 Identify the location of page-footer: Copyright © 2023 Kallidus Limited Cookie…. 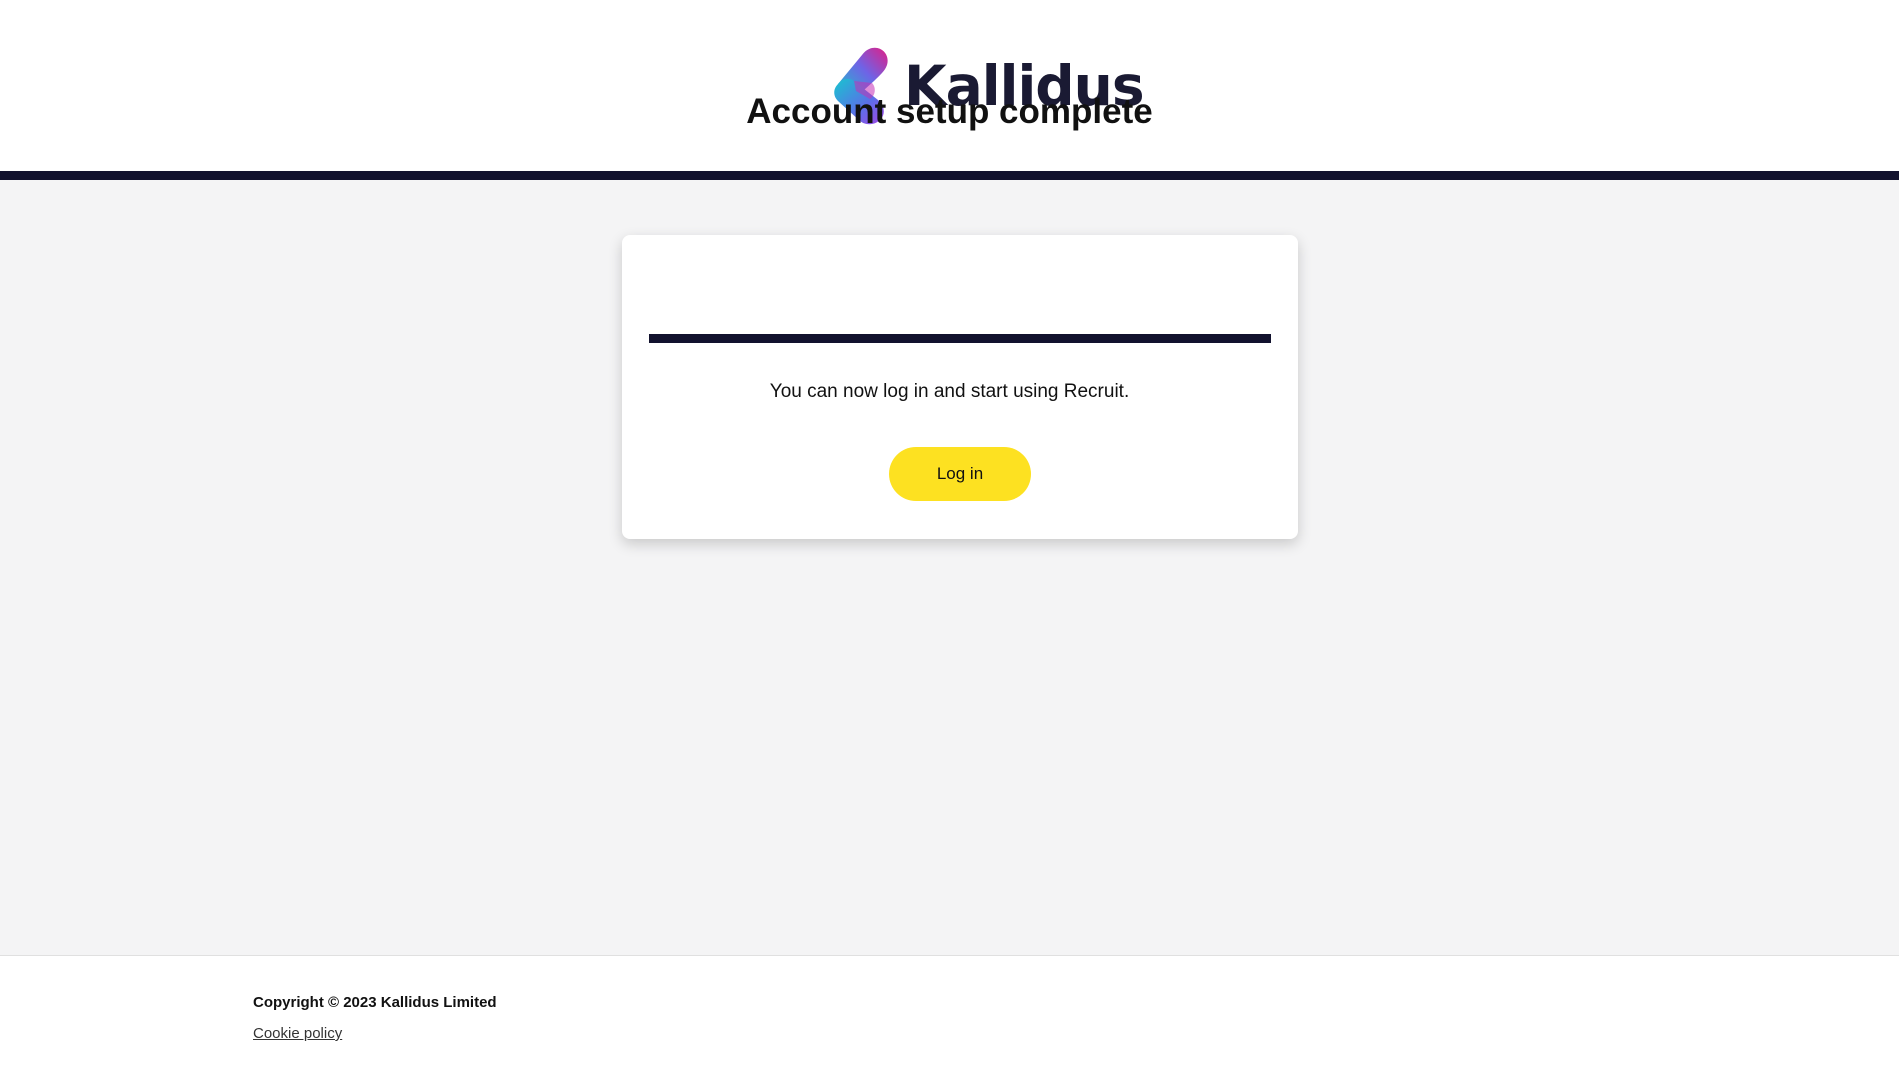
(949, 1017).